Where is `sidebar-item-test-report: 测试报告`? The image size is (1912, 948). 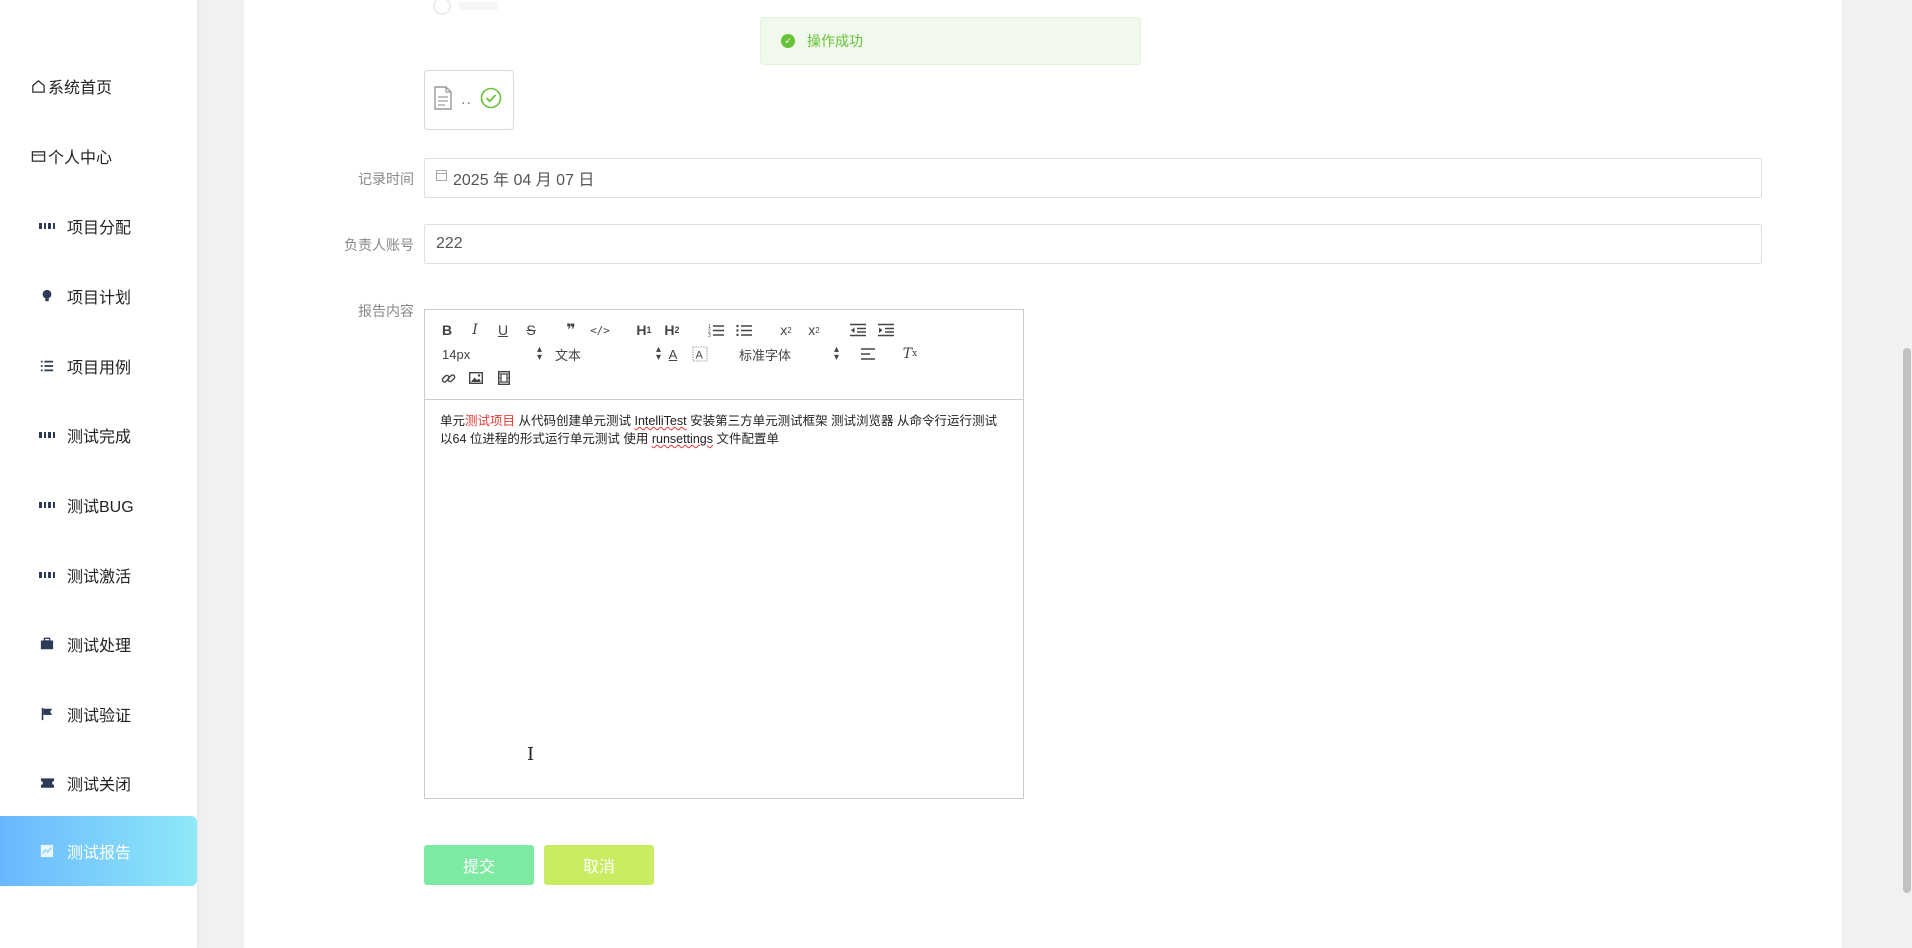 sidebar-item-test-report: 测试报告 is located at coordinates (98, 851).